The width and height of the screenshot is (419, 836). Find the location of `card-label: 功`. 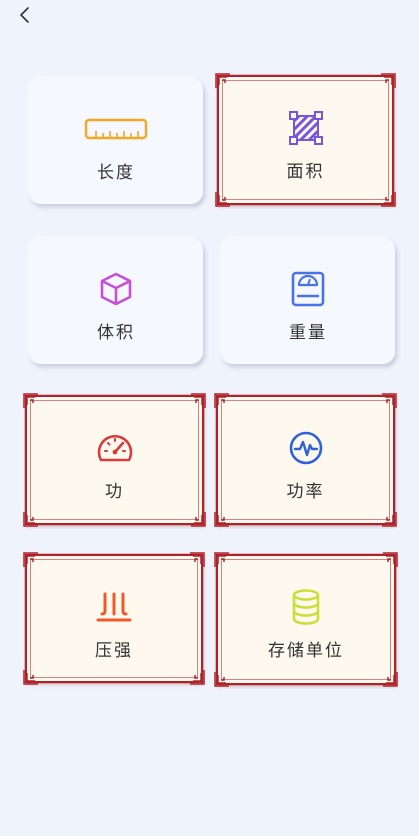

card-label: 功 is located at coordinates (114, 492).